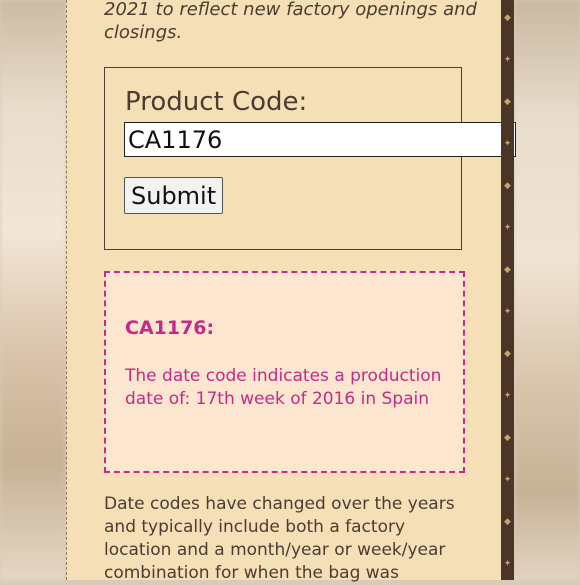 The image size is (580, 585). Describe the element at coordinates (547, 290) in the screenshot. I see `blurred-background-right` at that location.